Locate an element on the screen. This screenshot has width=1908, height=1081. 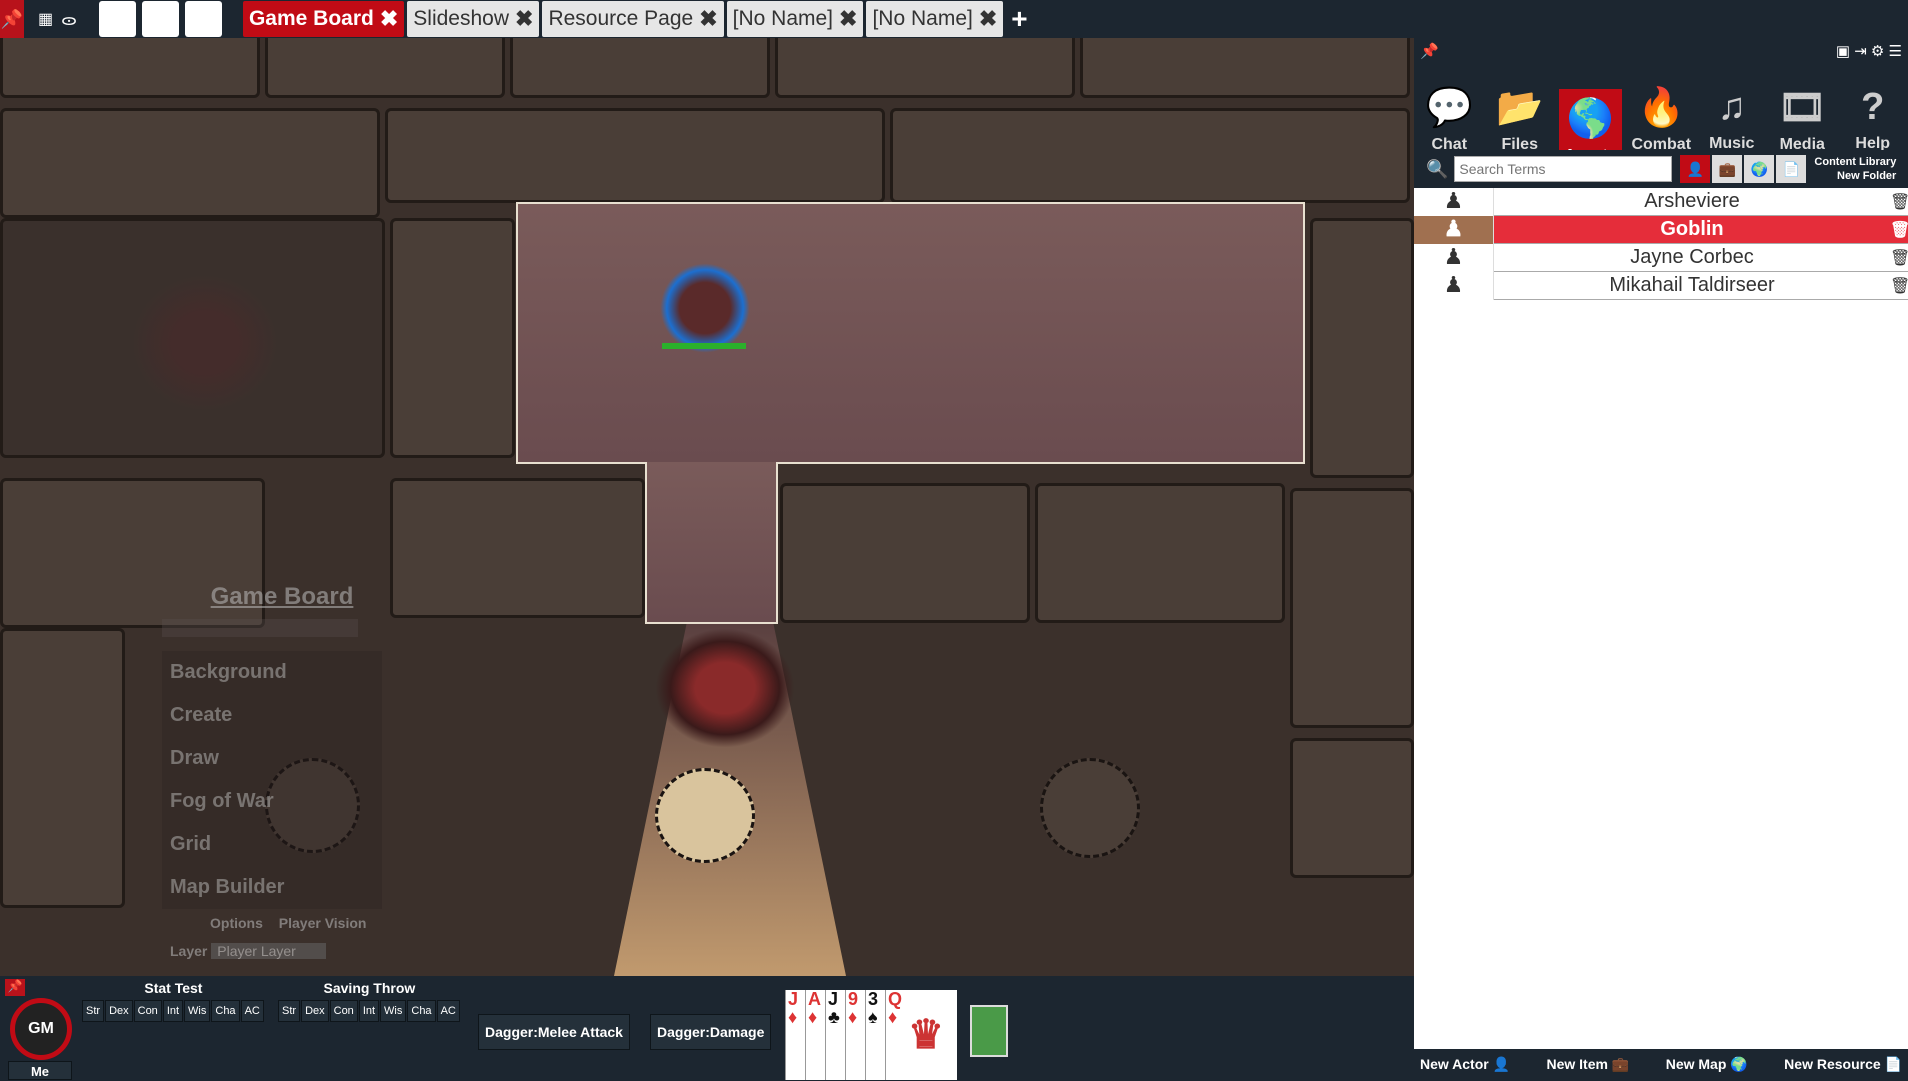
resource-filter-button: 📄 is located at coordinates (1791, 169).